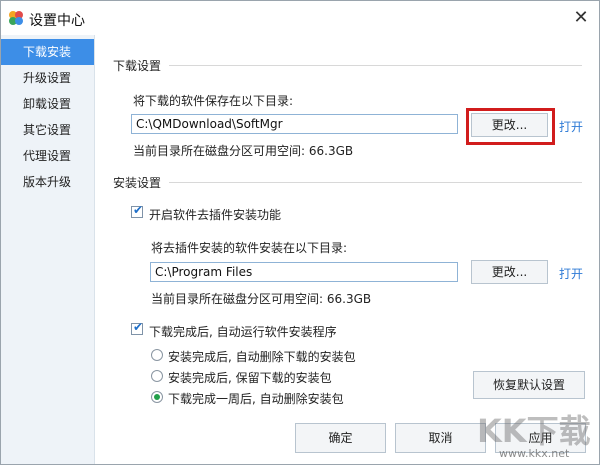 This screenshot has height=465, width=600. What do you see at coordinates (16, 18) in the screenshot?
I see `app-logo-icon` at bounding box center [16, 18].